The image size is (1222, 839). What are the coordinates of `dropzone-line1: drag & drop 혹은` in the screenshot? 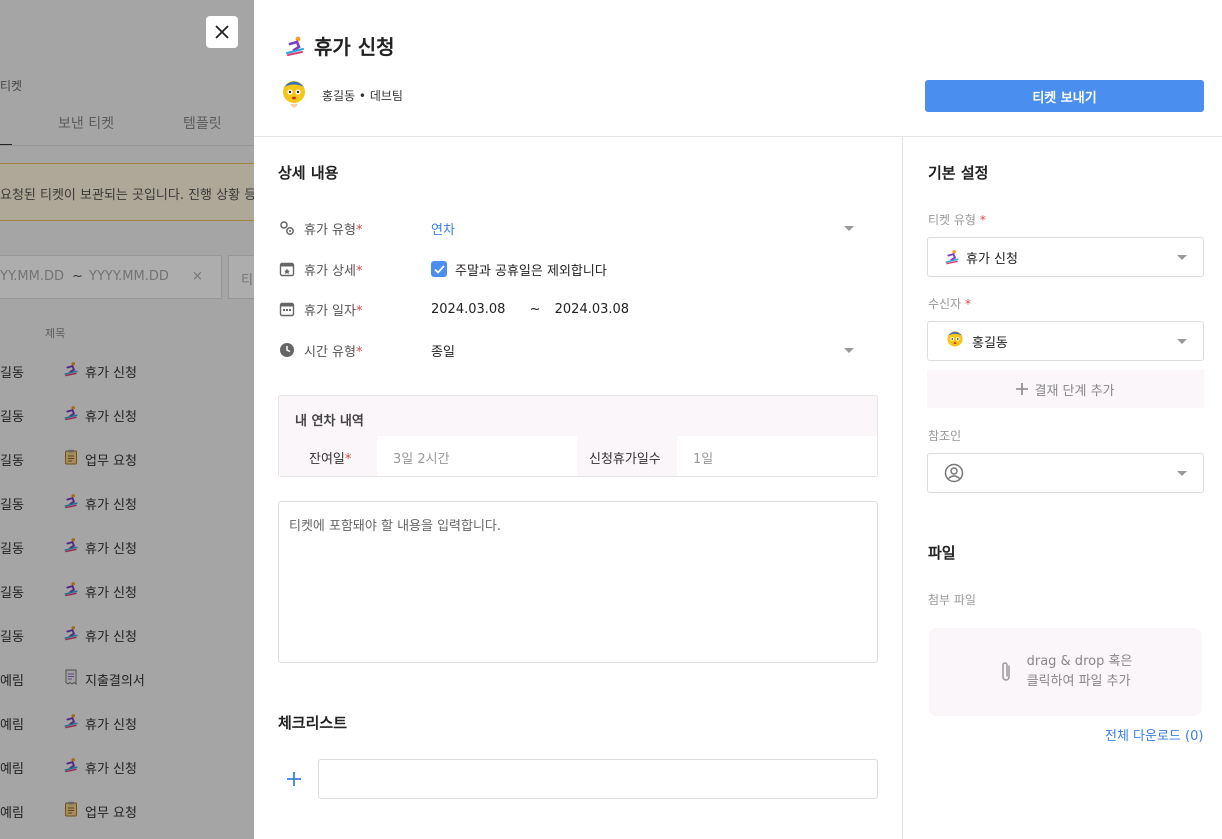 It's located at (1079, 661).